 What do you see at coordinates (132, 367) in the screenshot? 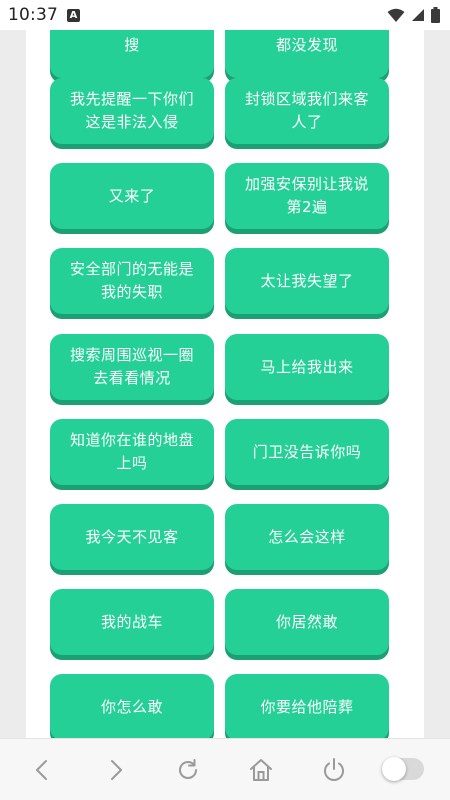
I see `sound-button: 搜索周围巡视一圈去看看情况` at bounding box center [132, 367].